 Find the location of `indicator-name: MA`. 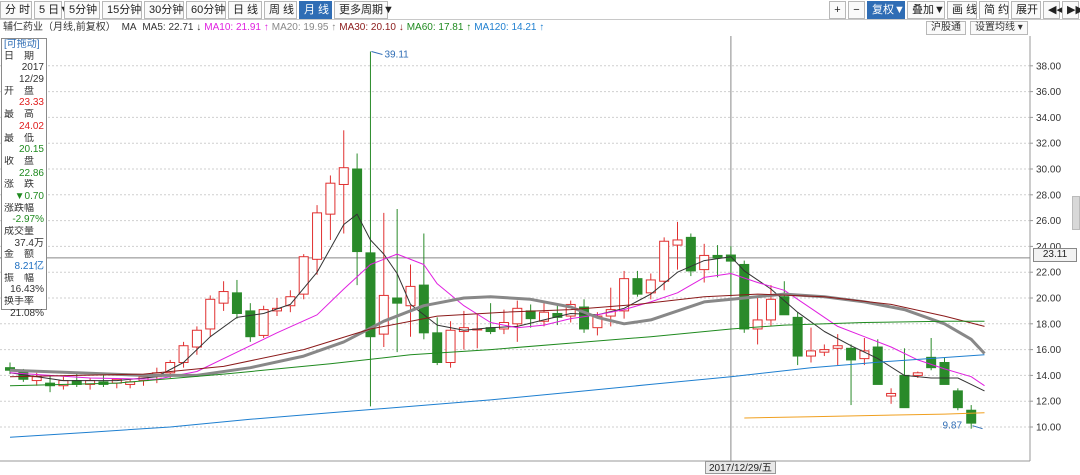

indicator-name: MA is located at coordinates (129, 27).